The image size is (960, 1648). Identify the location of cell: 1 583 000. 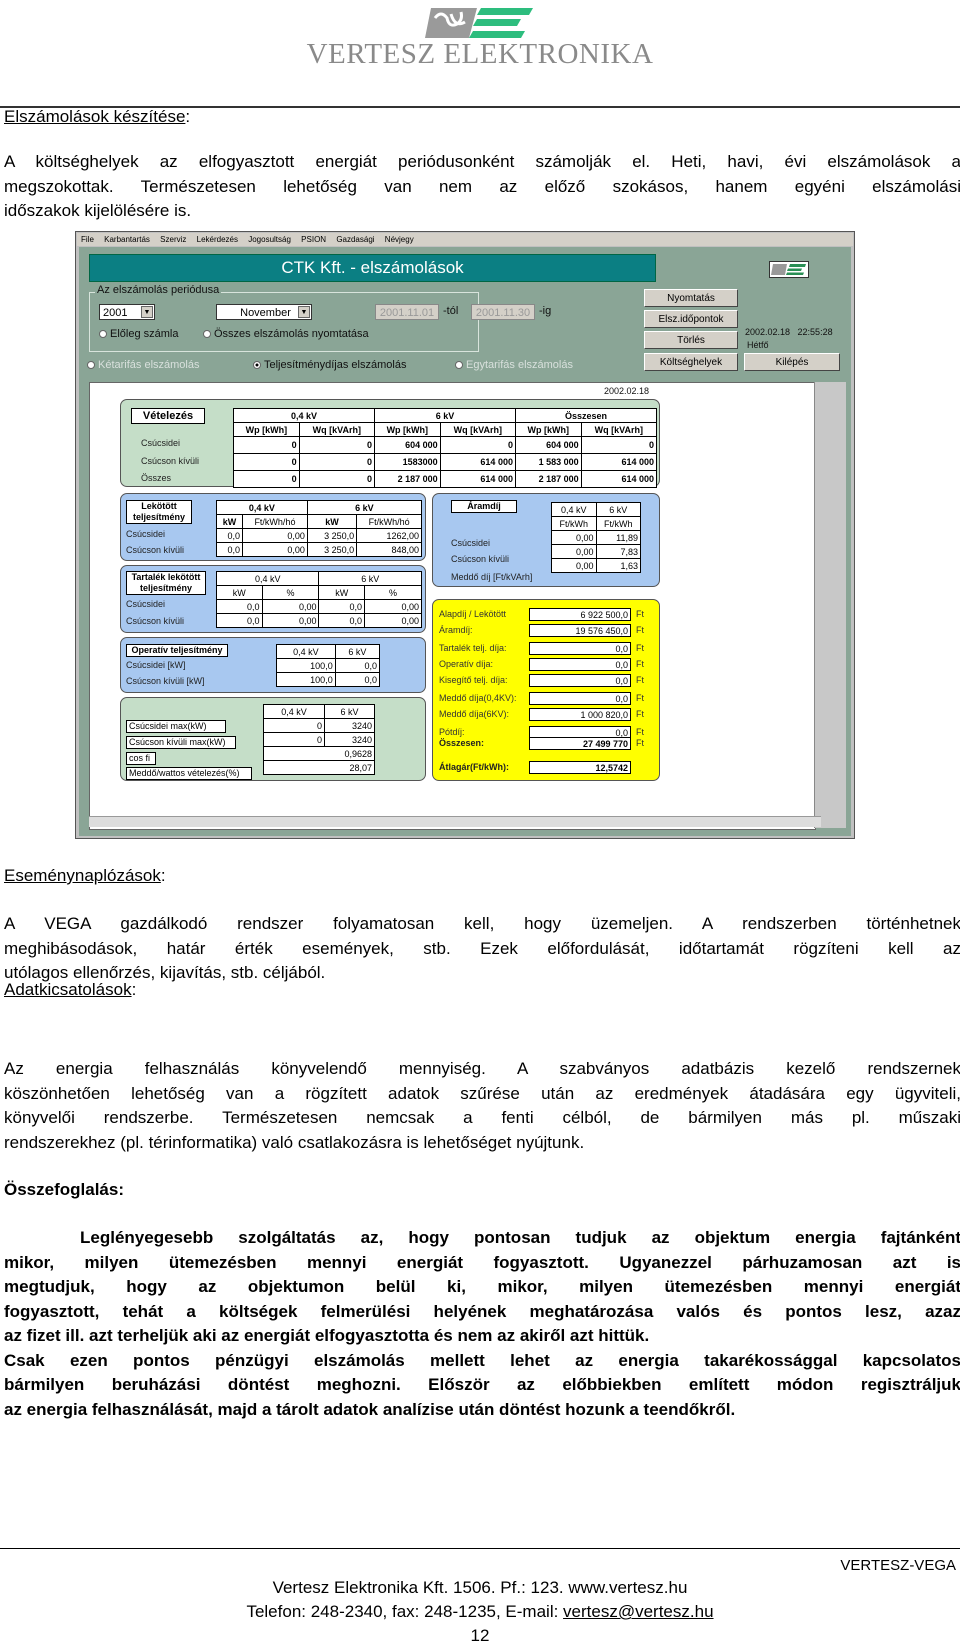
(548, 462).